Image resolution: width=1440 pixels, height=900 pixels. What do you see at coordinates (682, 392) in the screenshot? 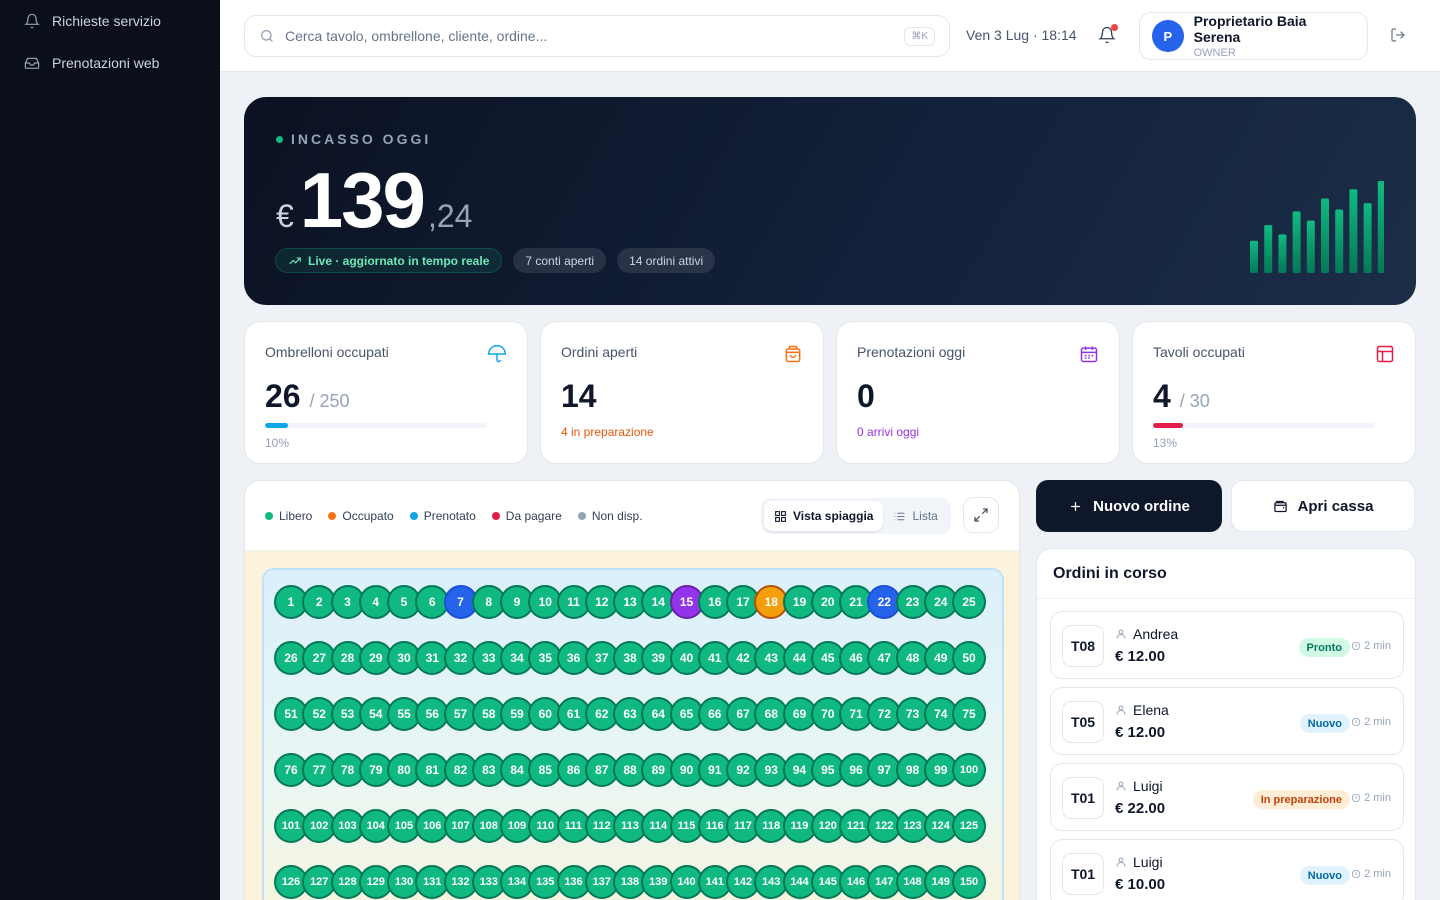
I see `stat-card-open-orders: Ordini aperti 14 4 in preparazione` at bounding box center [682, 392].